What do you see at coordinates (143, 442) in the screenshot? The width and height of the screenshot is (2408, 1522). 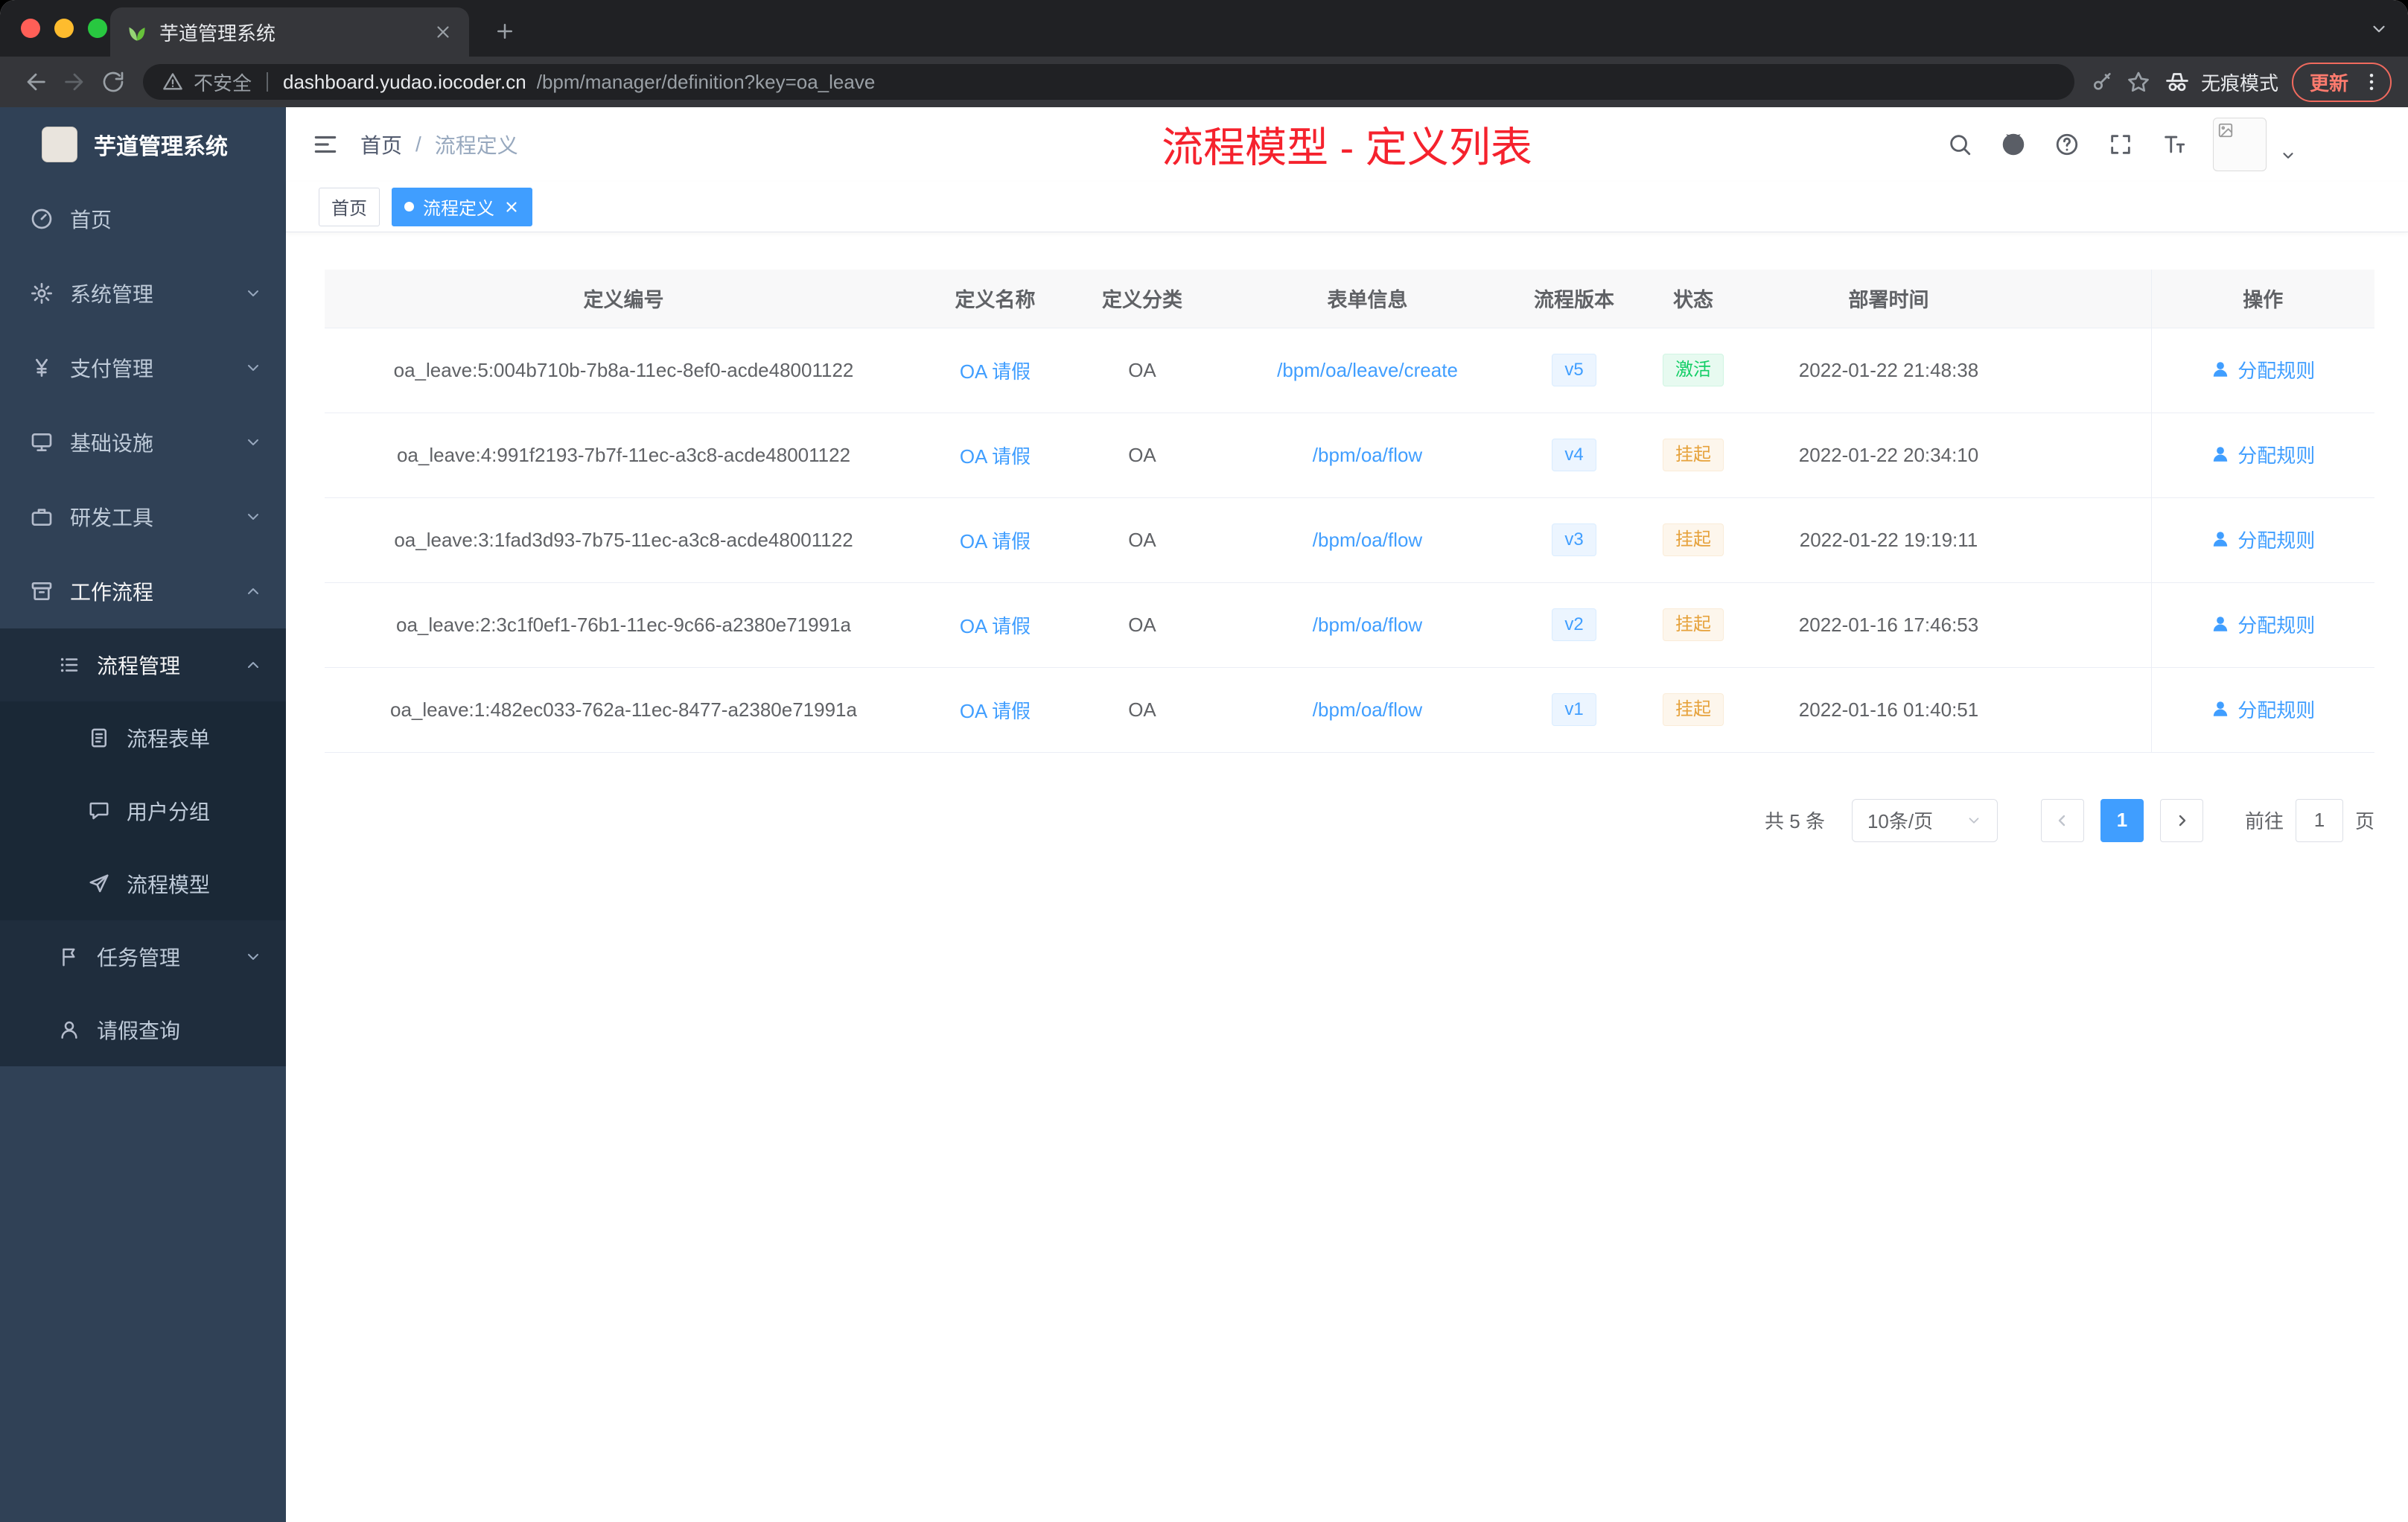 I see `sidebar-item-infrastructure: 基础设施` at bounding box center [143, 442].